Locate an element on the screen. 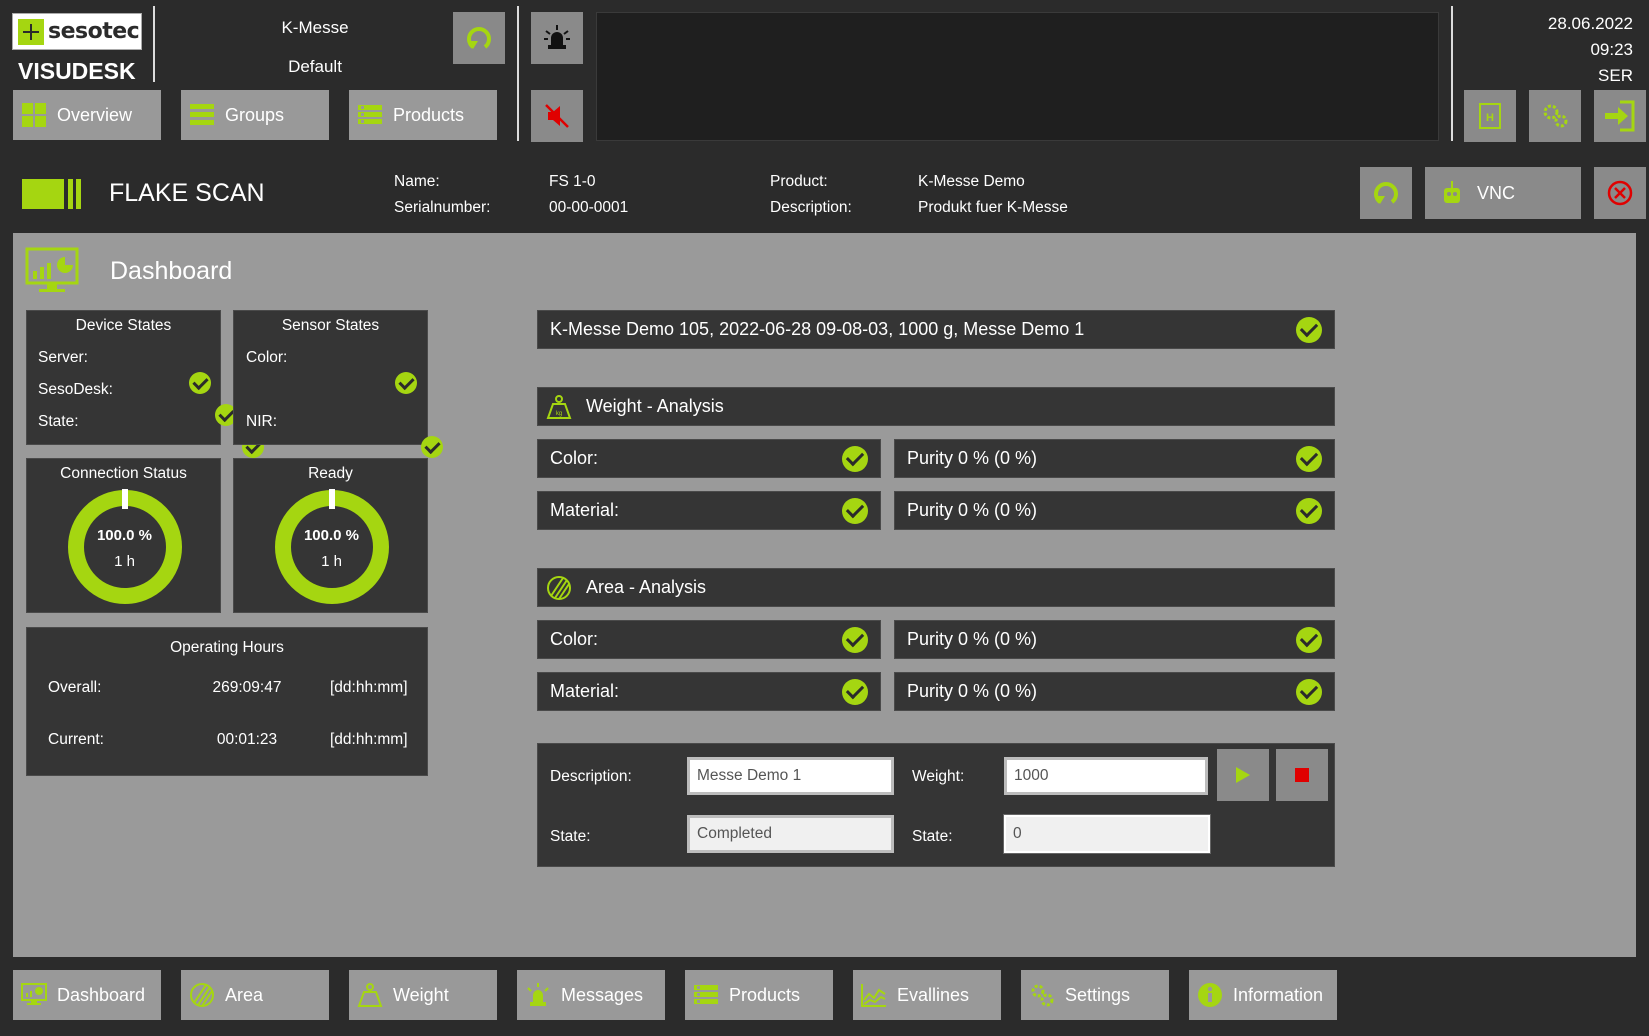  weight-color-purity-ok-icon is located at coordinates (1309, 458).